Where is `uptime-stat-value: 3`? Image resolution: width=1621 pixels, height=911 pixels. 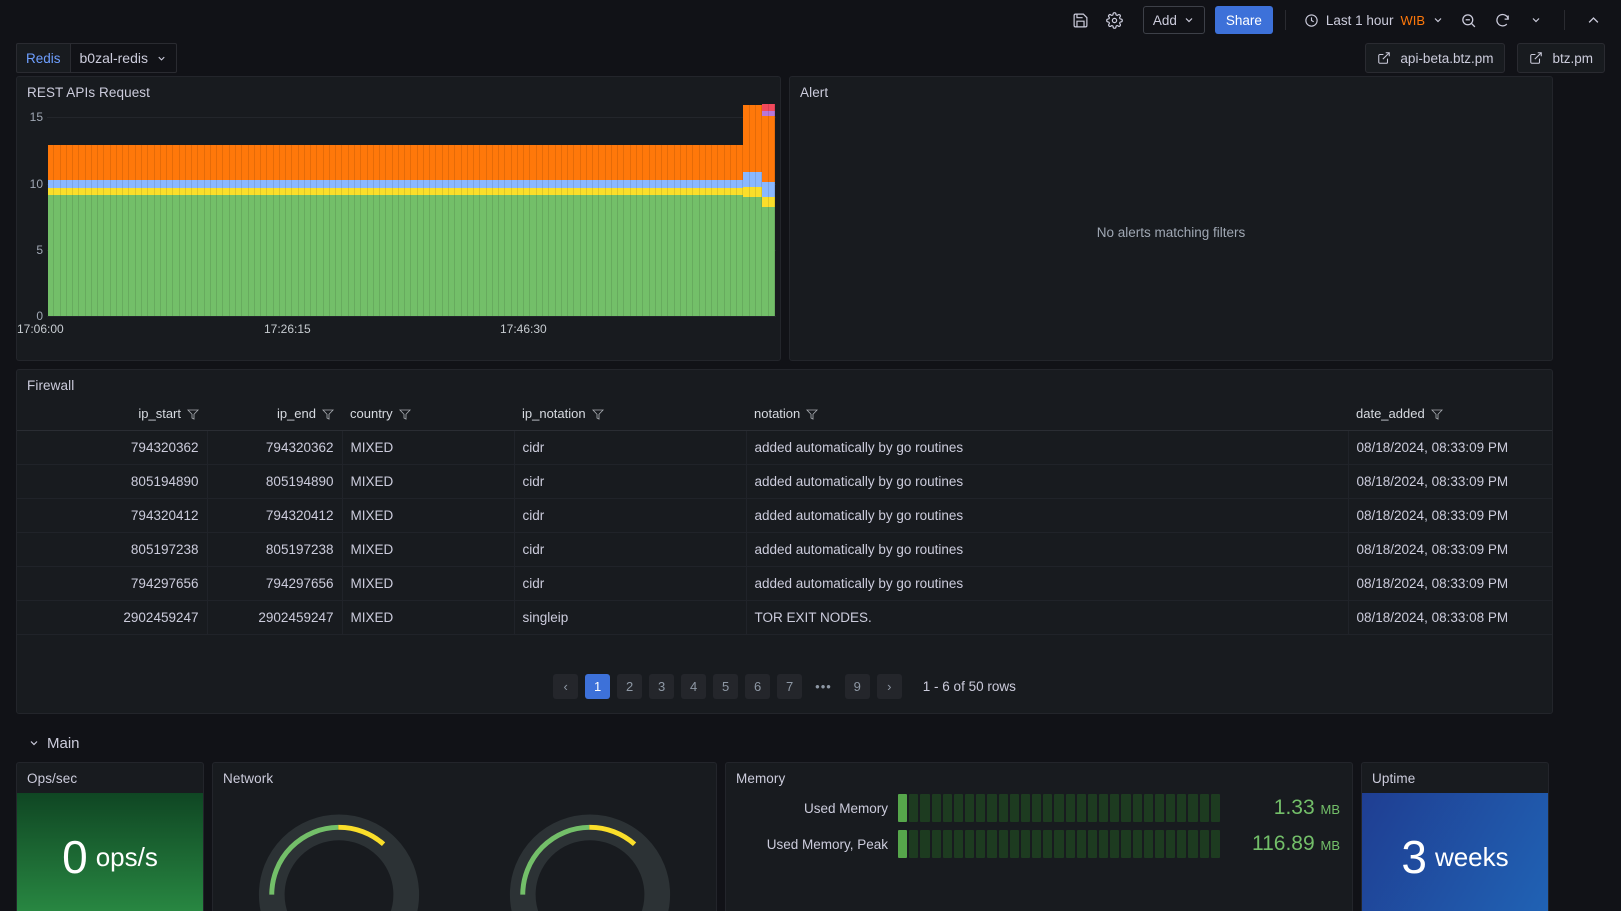 uptime-stat-value: 3 is located at coordinates (1414, 857).